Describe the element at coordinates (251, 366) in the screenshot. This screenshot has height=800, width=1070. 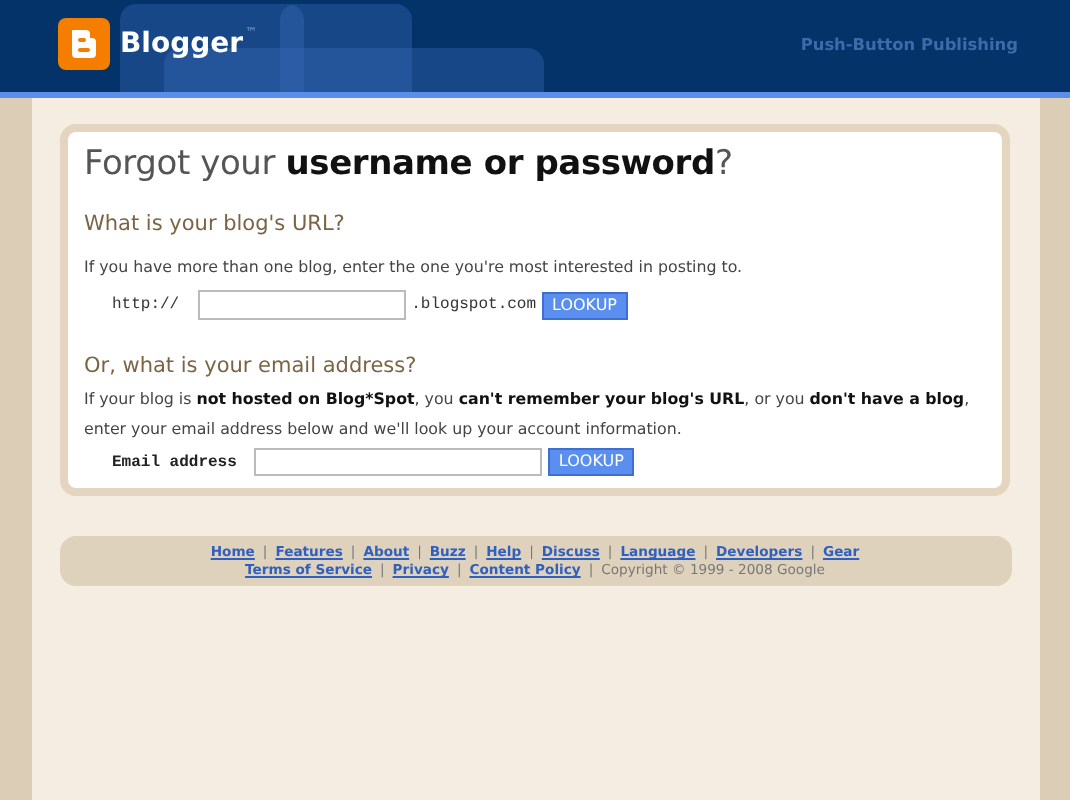
I see `section-heading: Or, what is your email address?` at that location.